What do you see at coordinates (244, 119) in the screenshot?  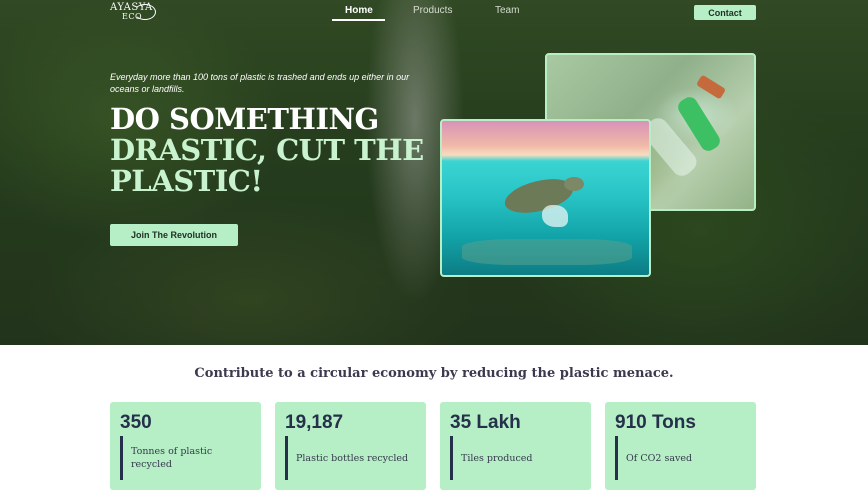 I see `headline-line-1: DO SOMETHING` at bounding box center [244, 119].